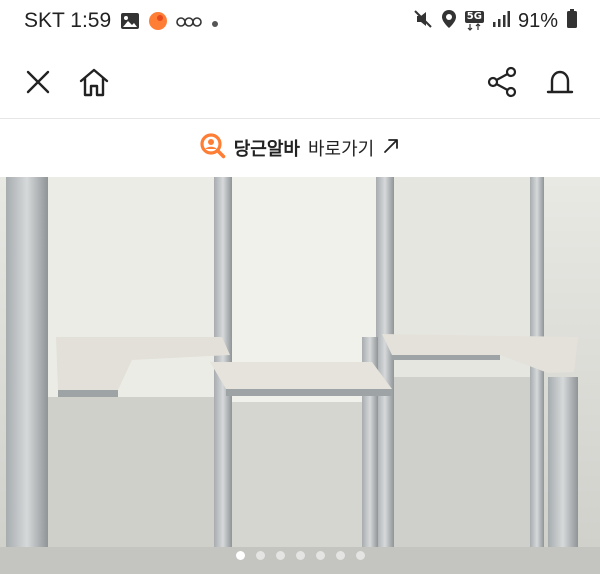 The height and width of the screenshot is (574, 600). I want to click on close-button, so click(38, 82).